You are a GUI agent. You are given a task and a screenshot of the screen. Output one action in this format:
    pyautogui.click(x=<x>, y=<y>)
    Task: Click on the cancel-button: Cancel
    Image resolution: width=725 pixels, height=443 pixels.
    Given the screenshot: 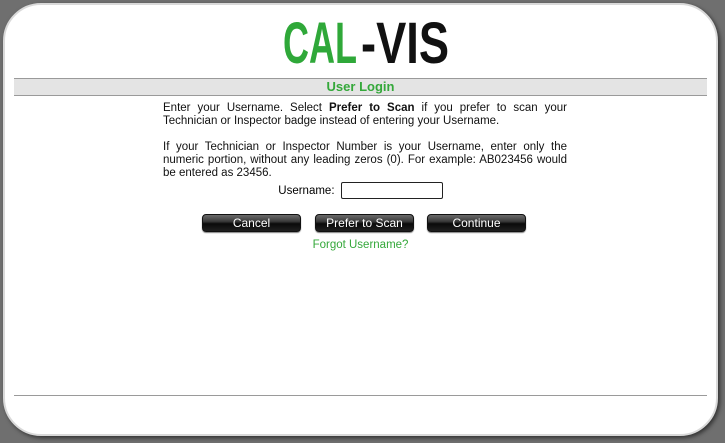 What is the action you would take?
    pyautogui.click(x=251, y=223)
    